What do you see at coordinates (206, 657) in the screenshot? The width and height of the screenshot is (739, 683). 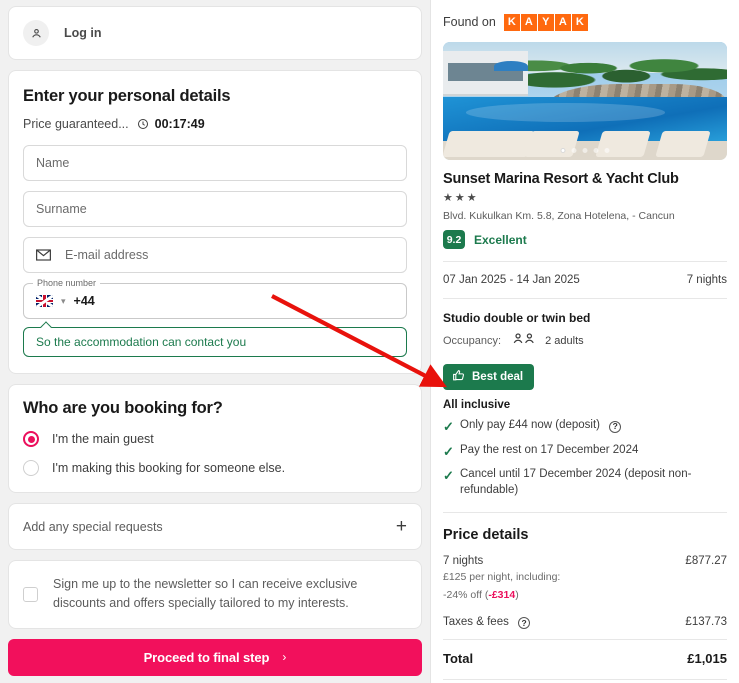 I see `proceed-button-label: Proceed to final step` at bounding box center [206, 657].